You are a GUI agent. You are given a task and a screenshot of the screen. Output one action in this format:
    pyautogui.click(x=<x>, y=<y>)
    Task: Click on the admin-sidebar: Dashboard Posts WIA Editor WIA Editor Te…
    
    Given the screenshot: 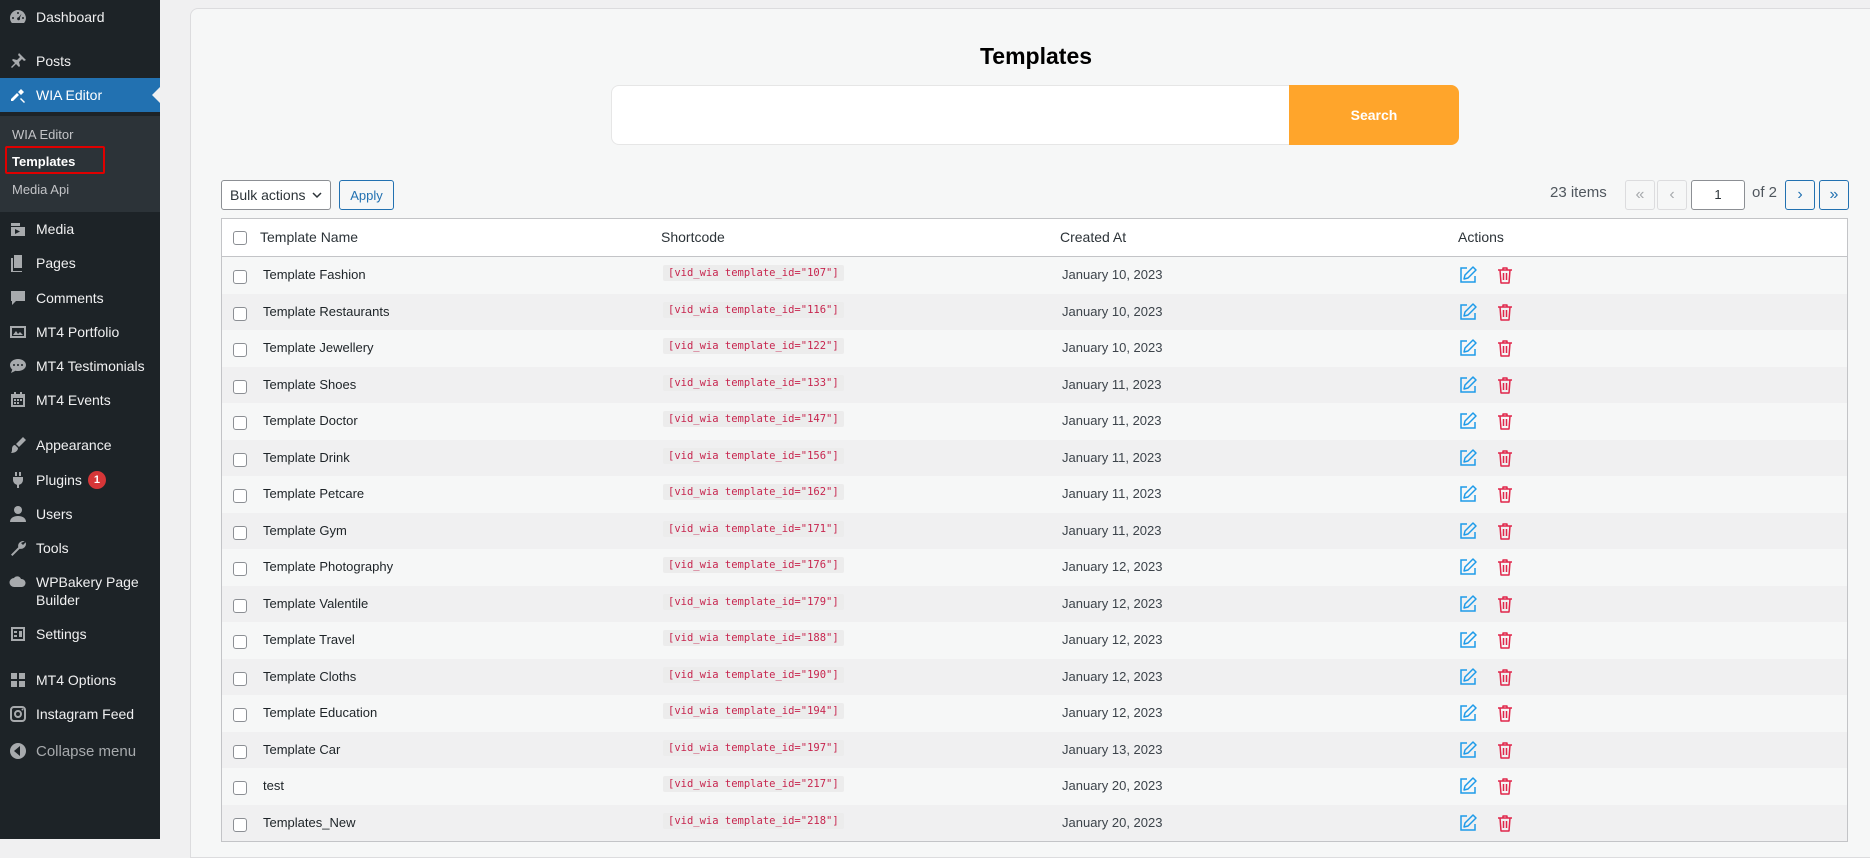 What is the action you would take?
    pyautogui.click(x=80, y=419)
    